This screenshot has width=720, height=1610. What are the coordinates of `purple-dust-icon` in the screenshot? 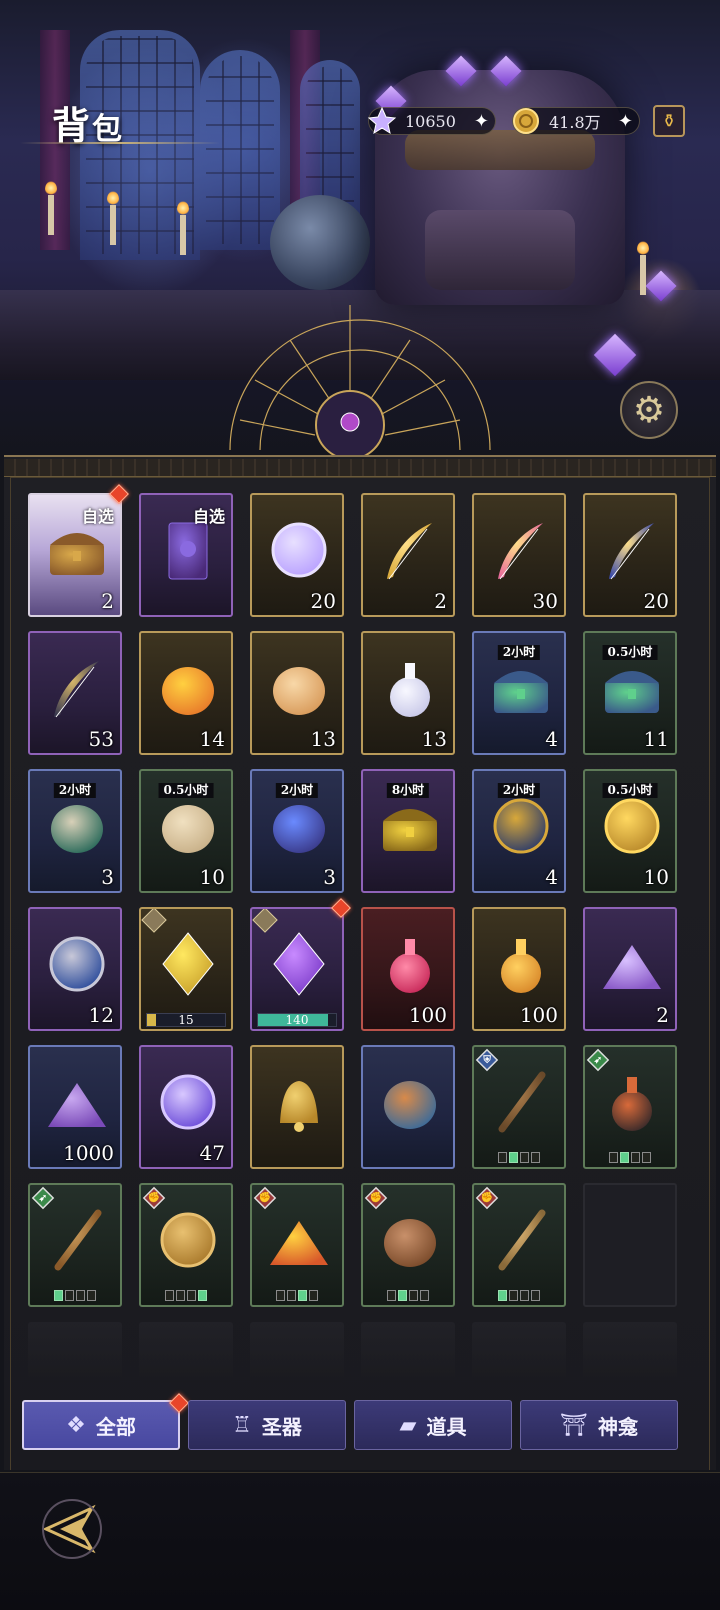 It's located at (77, 1105).